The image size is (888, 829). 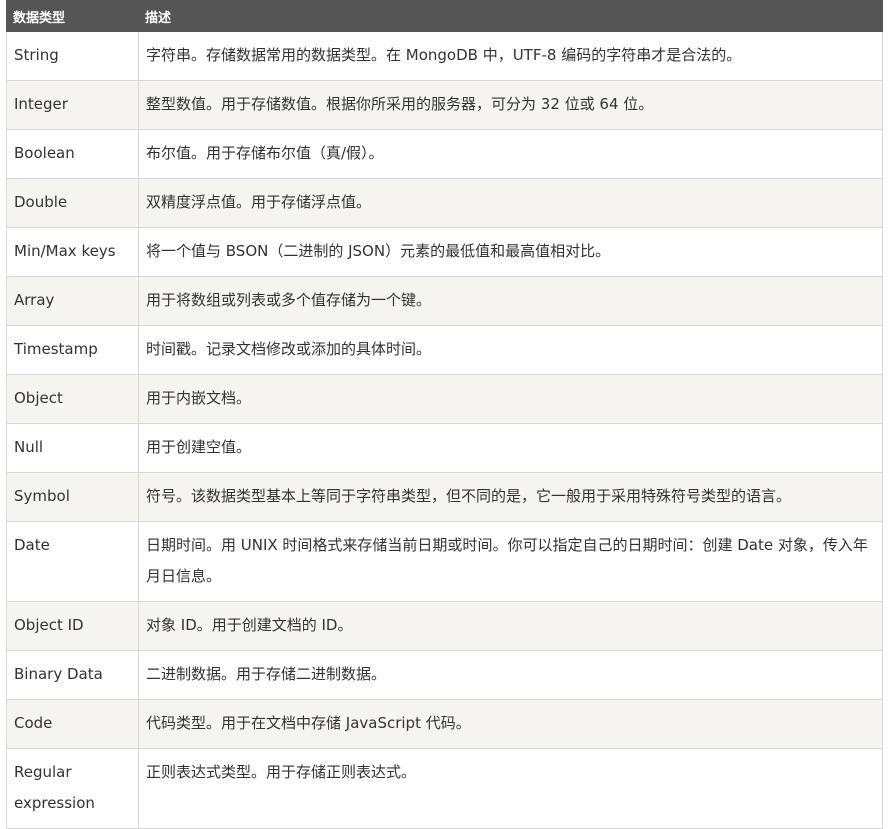 What do you see at coordinates (72, 399) in the screenshot?
I see `type-cell: Object` at bounding box center [72, 399].